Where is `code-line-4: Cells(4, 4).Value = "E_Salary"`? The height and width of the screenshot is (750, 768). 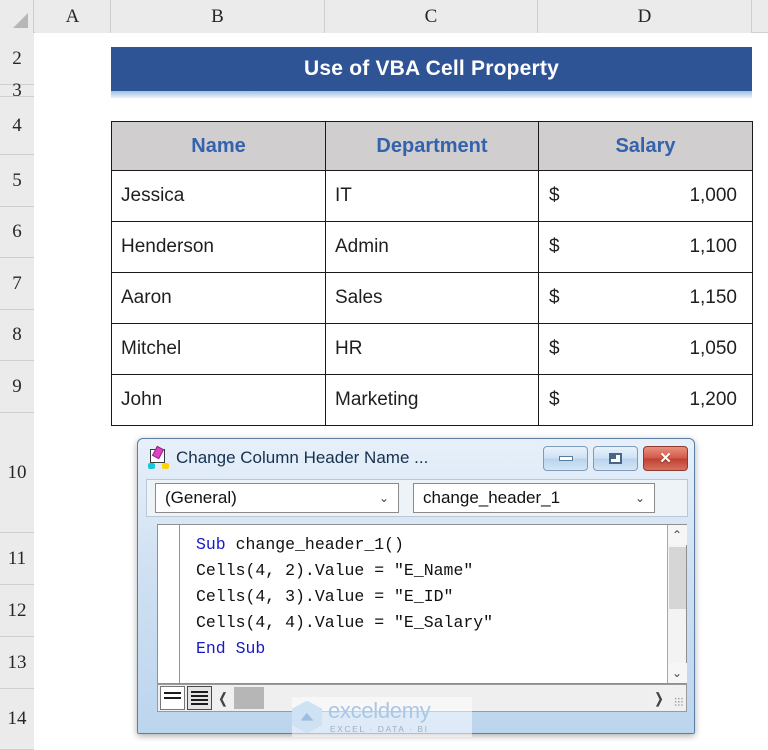
code-line-4: Cells(4, 4).Value = "E_Salary" is located at coordinates (345, 622).